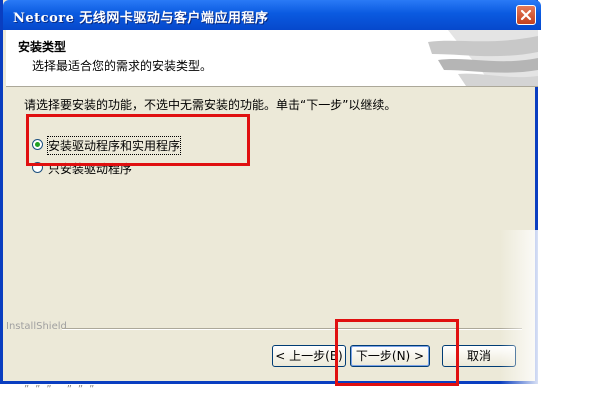 This screenshot has height=400, width=600. What do you see at coordinates (272, 58) in the screenshot?
I see `header-panel: 安装类型 选择最适合您的需求的安装类型。` at bounding box center [272, 58].